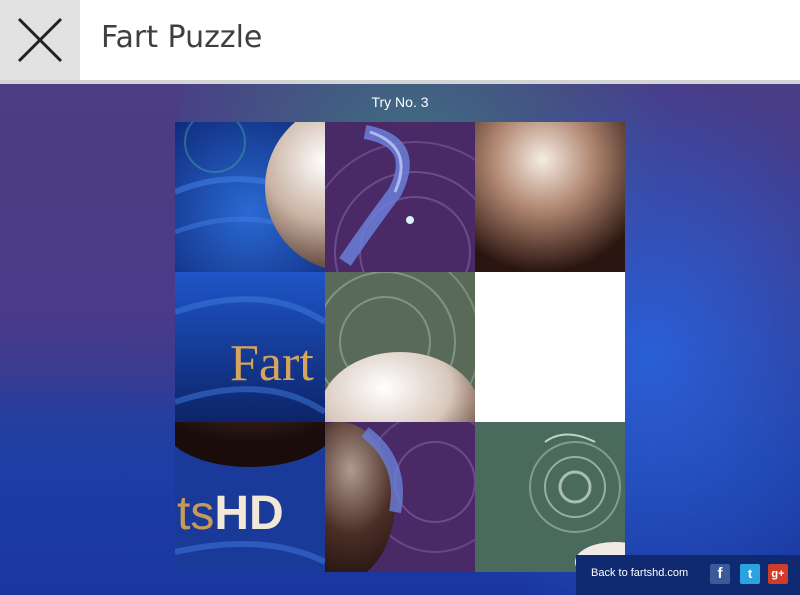 This screenshot has height=595, width=800. What do you see at coordinates (639, 573) in the screenshot?
I see `back-to-site-link: Back to fartshd.com` at bounding box center [639, 573].